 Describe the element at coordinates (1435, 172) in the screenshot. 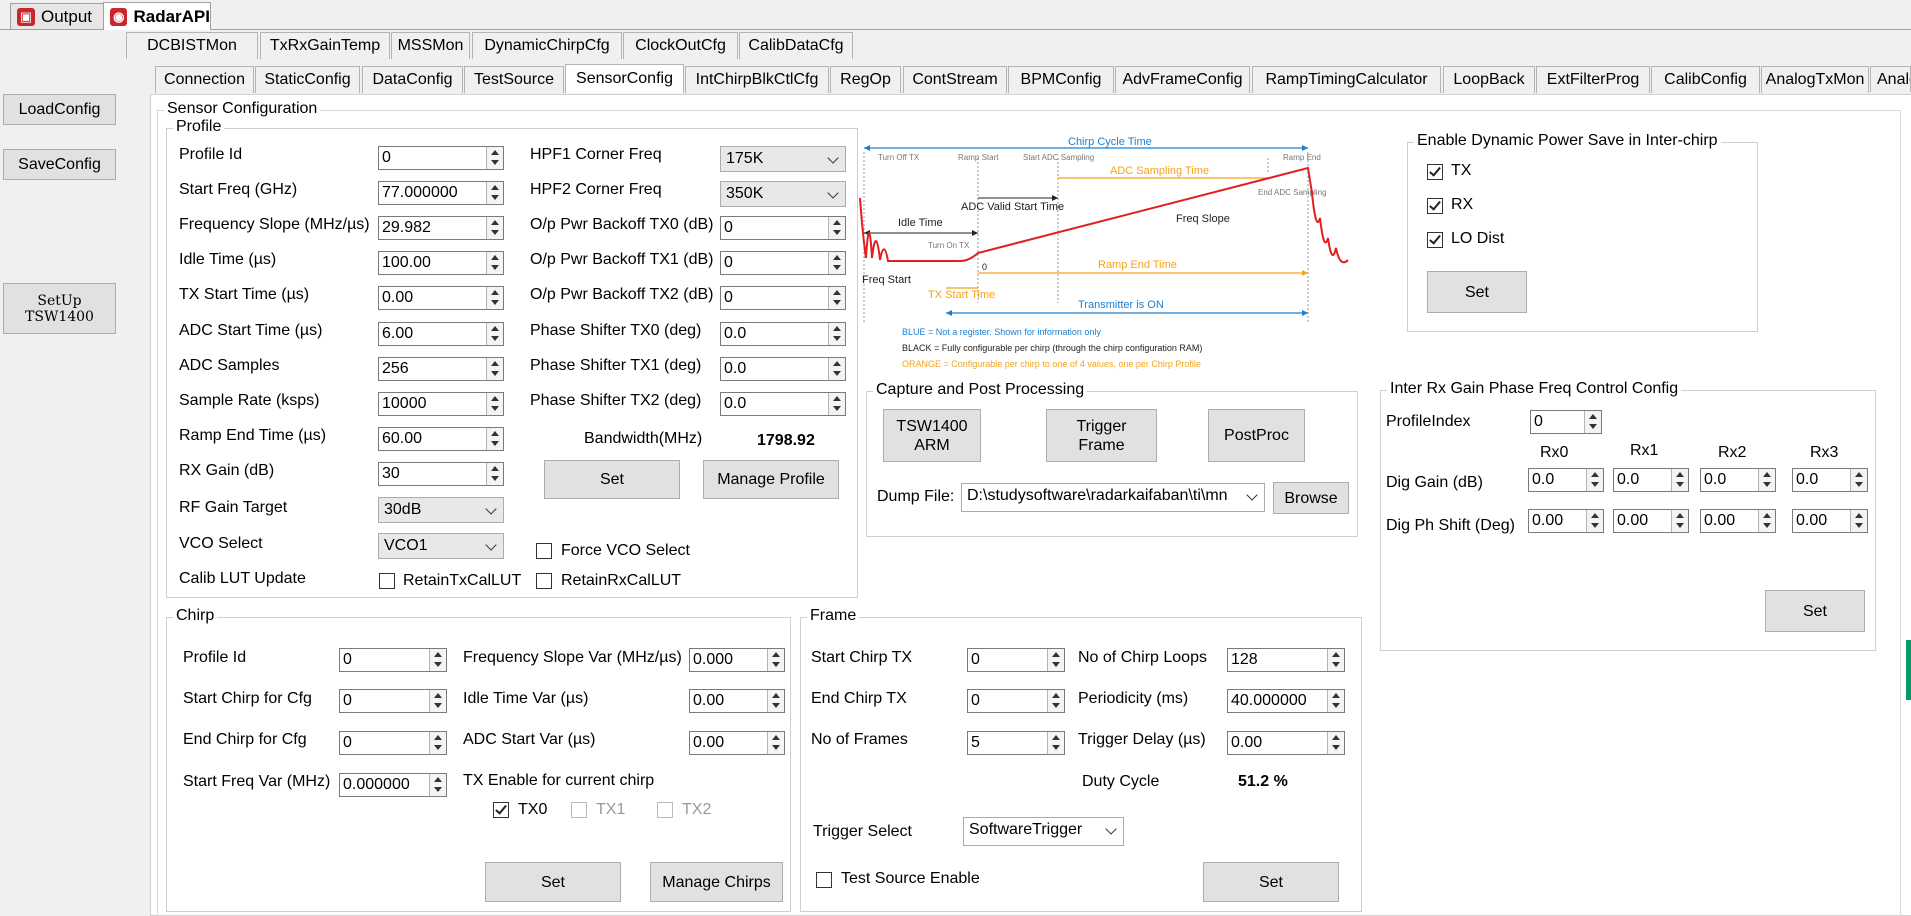

I see `dynpower-tx-checkbox` at that location.